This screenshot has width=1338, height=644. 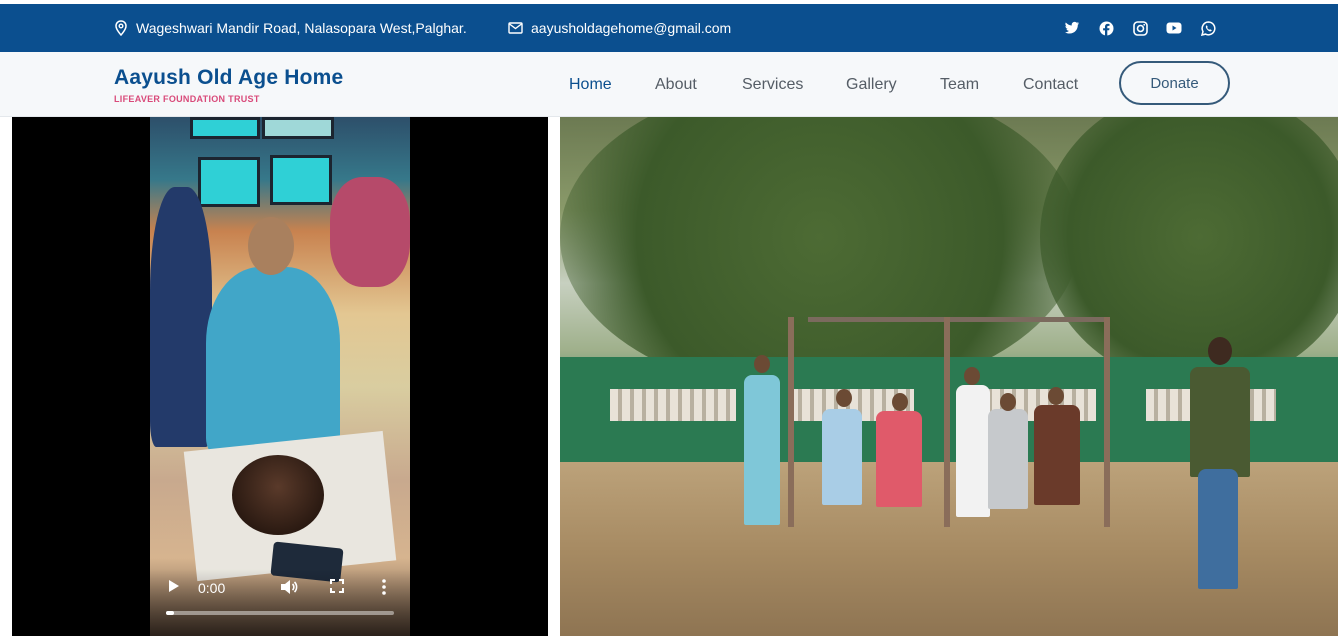 What do you see at coordinates (1218, 529) in the screenshot?
I see `jeans` at bounding box center [1218, 529].